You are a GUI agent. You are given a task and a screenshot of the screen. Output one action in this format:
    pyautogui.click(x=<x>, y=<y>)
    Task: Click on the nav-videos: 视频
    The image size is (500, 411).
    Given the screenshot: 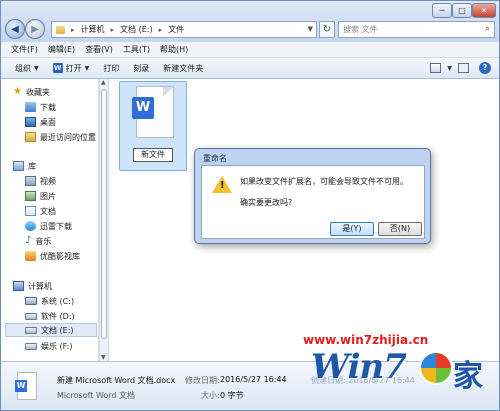 What is the action you would take?
    pyautogui.click(x=40, y=181)
    